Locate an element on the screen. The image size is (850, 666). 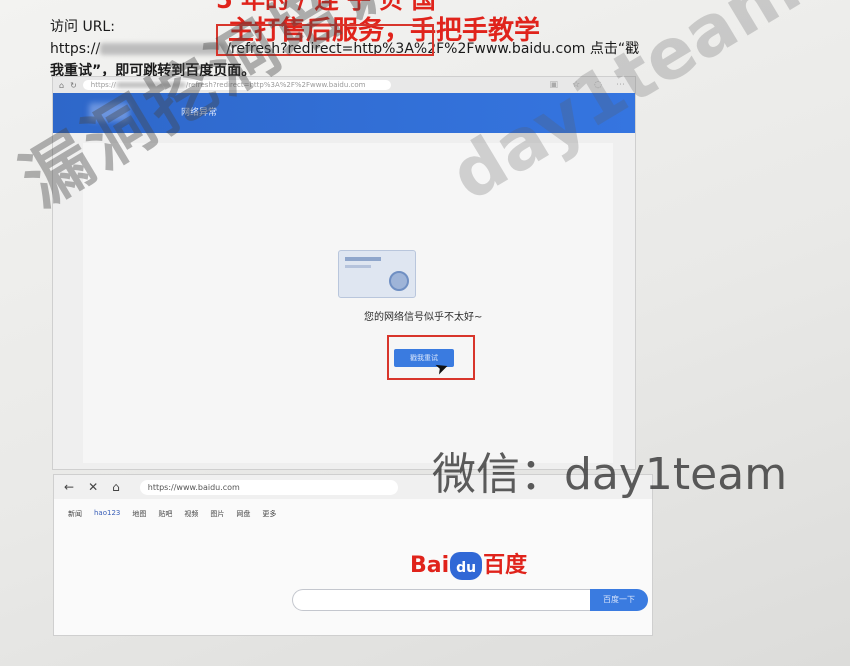
signal-icon is located at coordinates (399, 281).